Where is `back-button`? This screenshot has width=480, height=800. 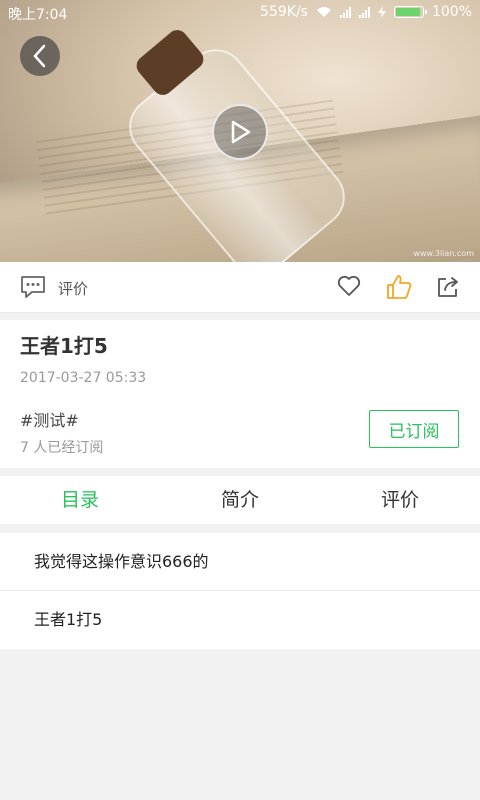
back-button is located at coordinates (40, 56).